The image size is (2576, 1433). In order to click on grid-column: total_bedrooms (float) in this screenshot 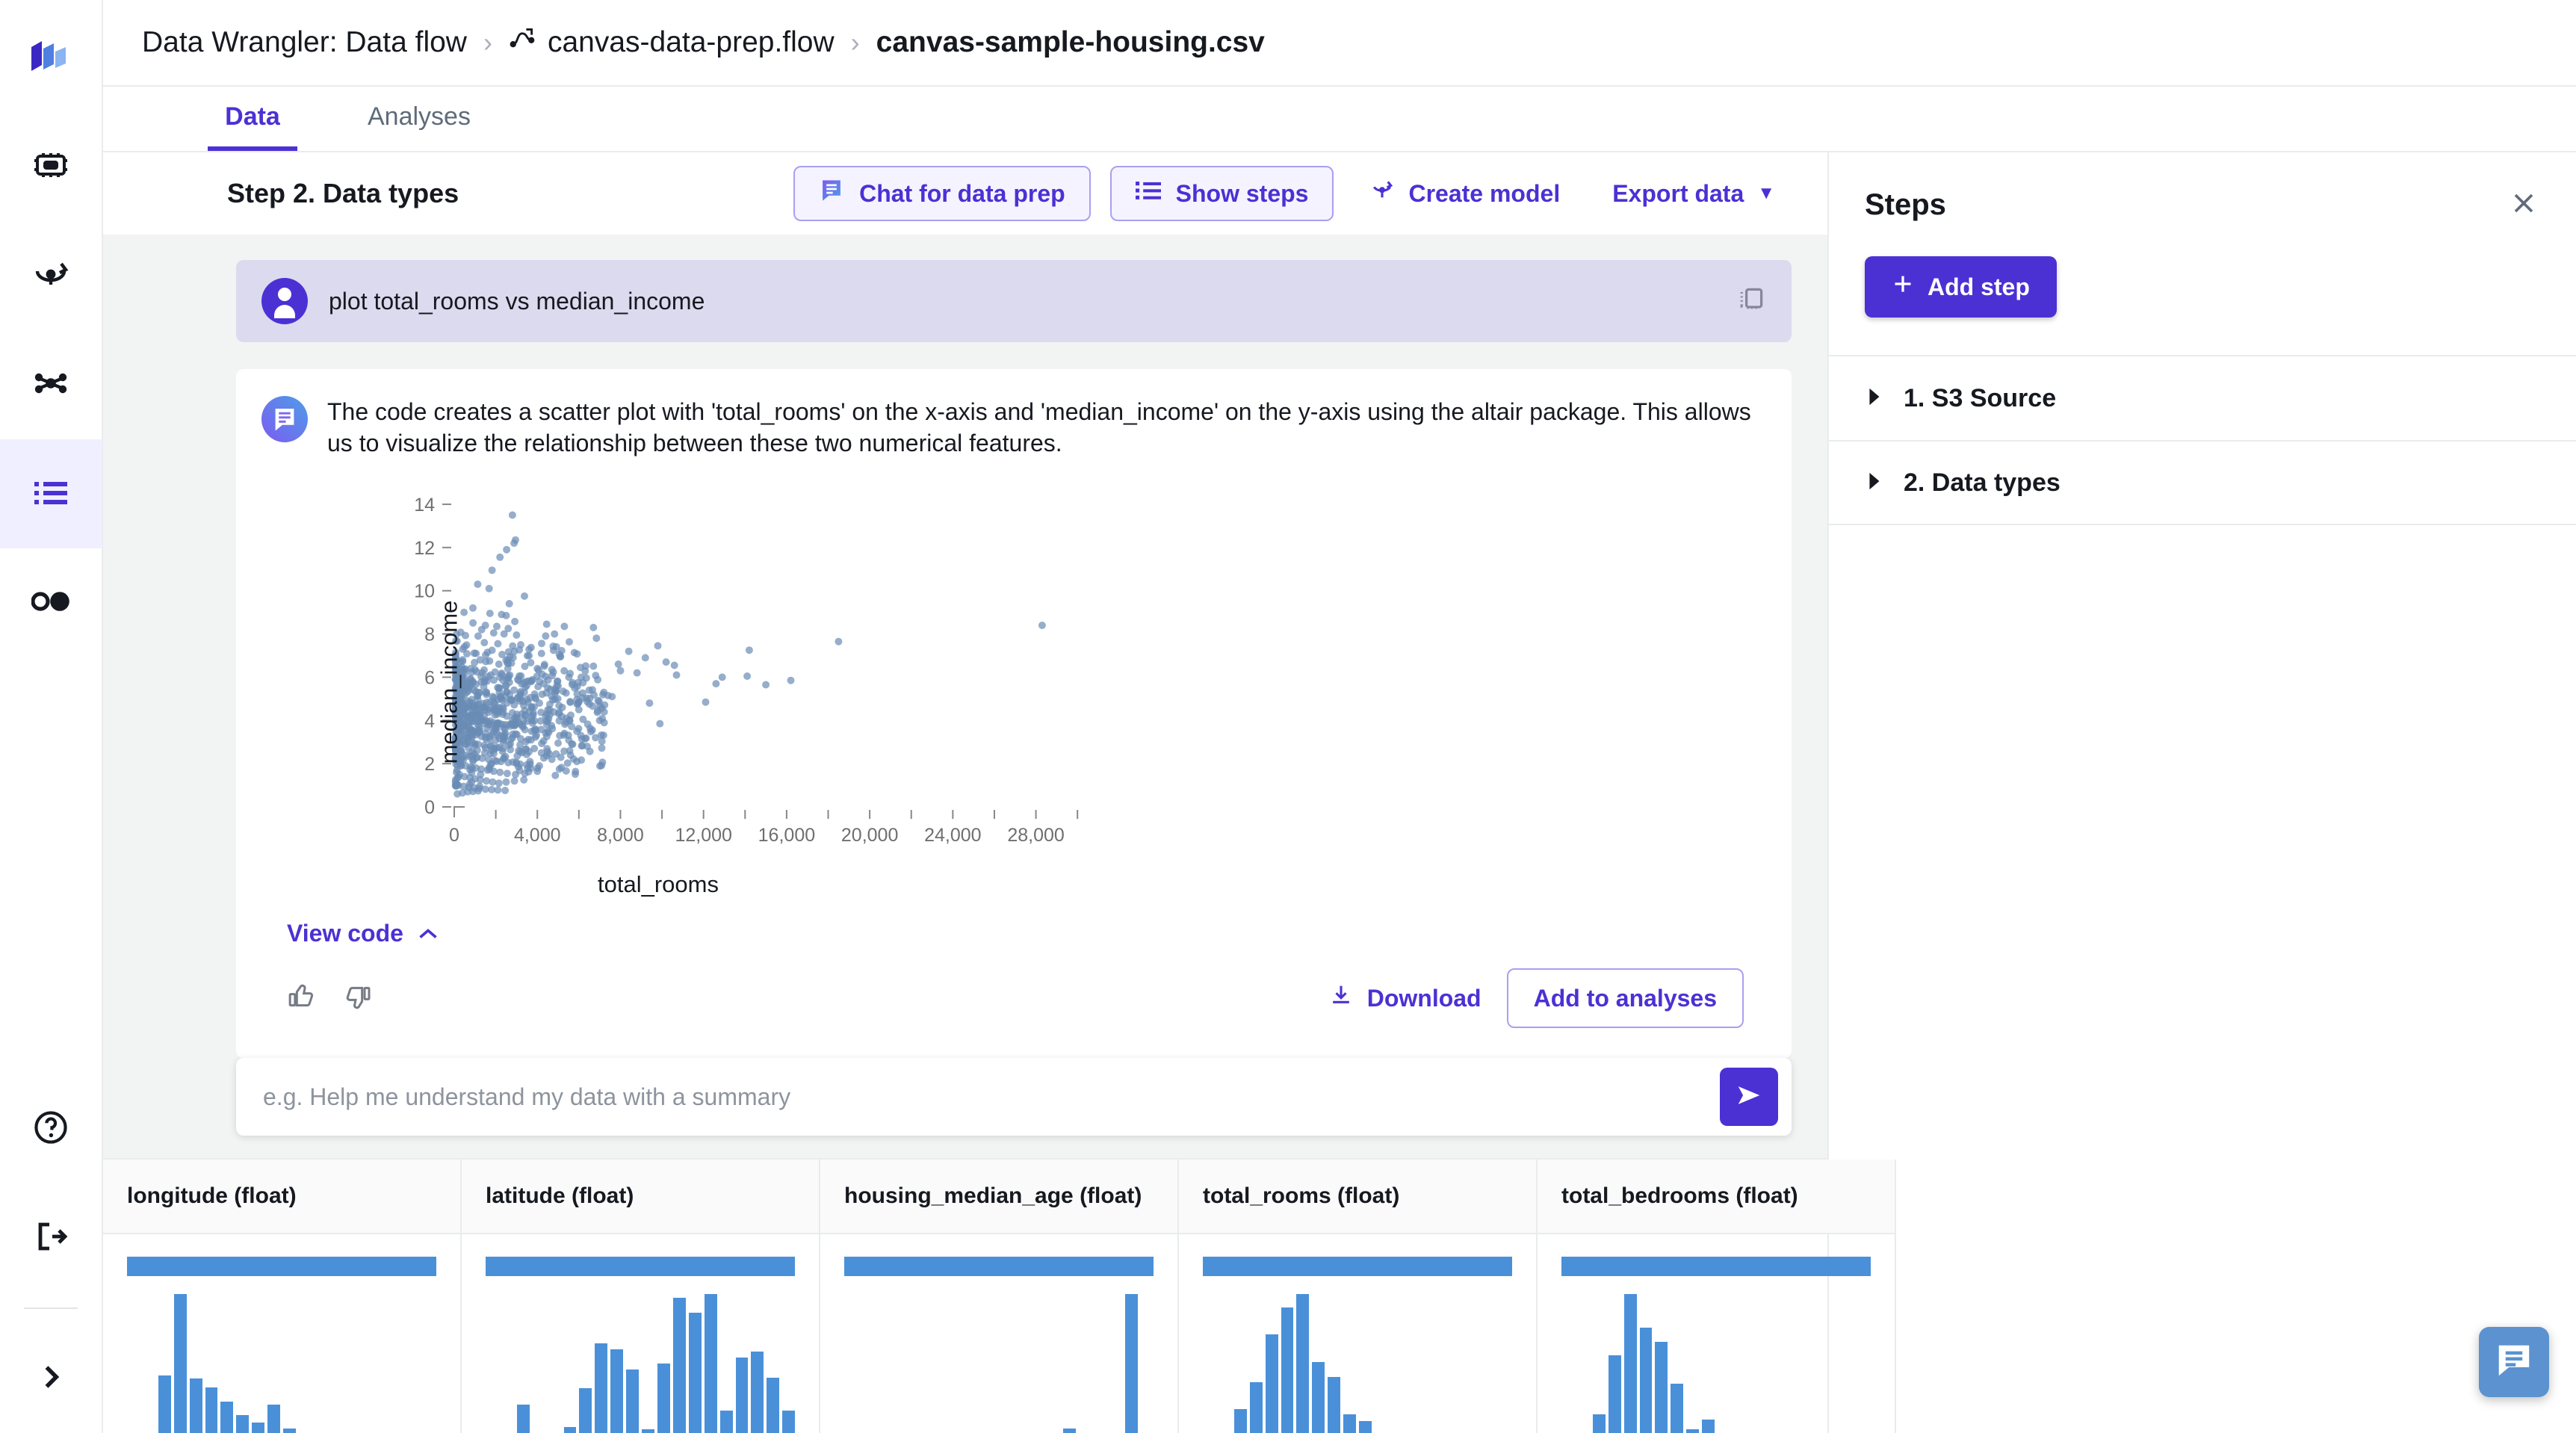, I will do `click(1717, 1297)`.